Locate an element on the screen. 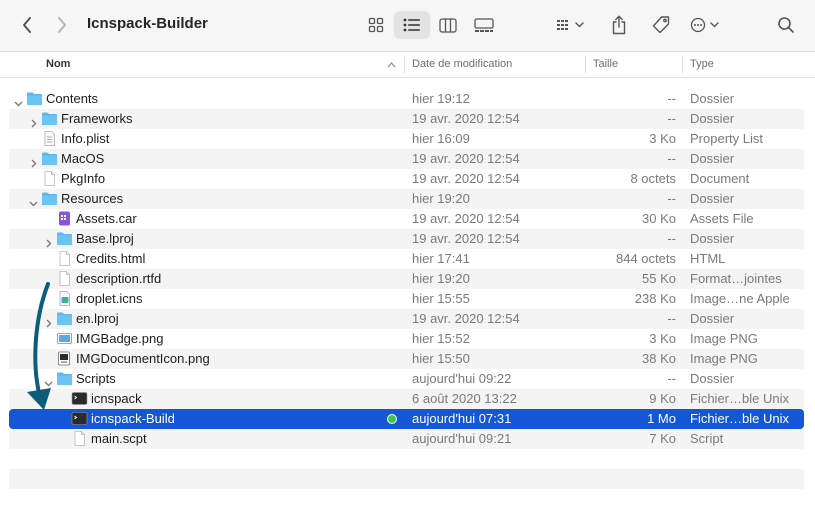 This screenshot has height=509, width=815. assets-file-icon is located at coordinates (64, 218).